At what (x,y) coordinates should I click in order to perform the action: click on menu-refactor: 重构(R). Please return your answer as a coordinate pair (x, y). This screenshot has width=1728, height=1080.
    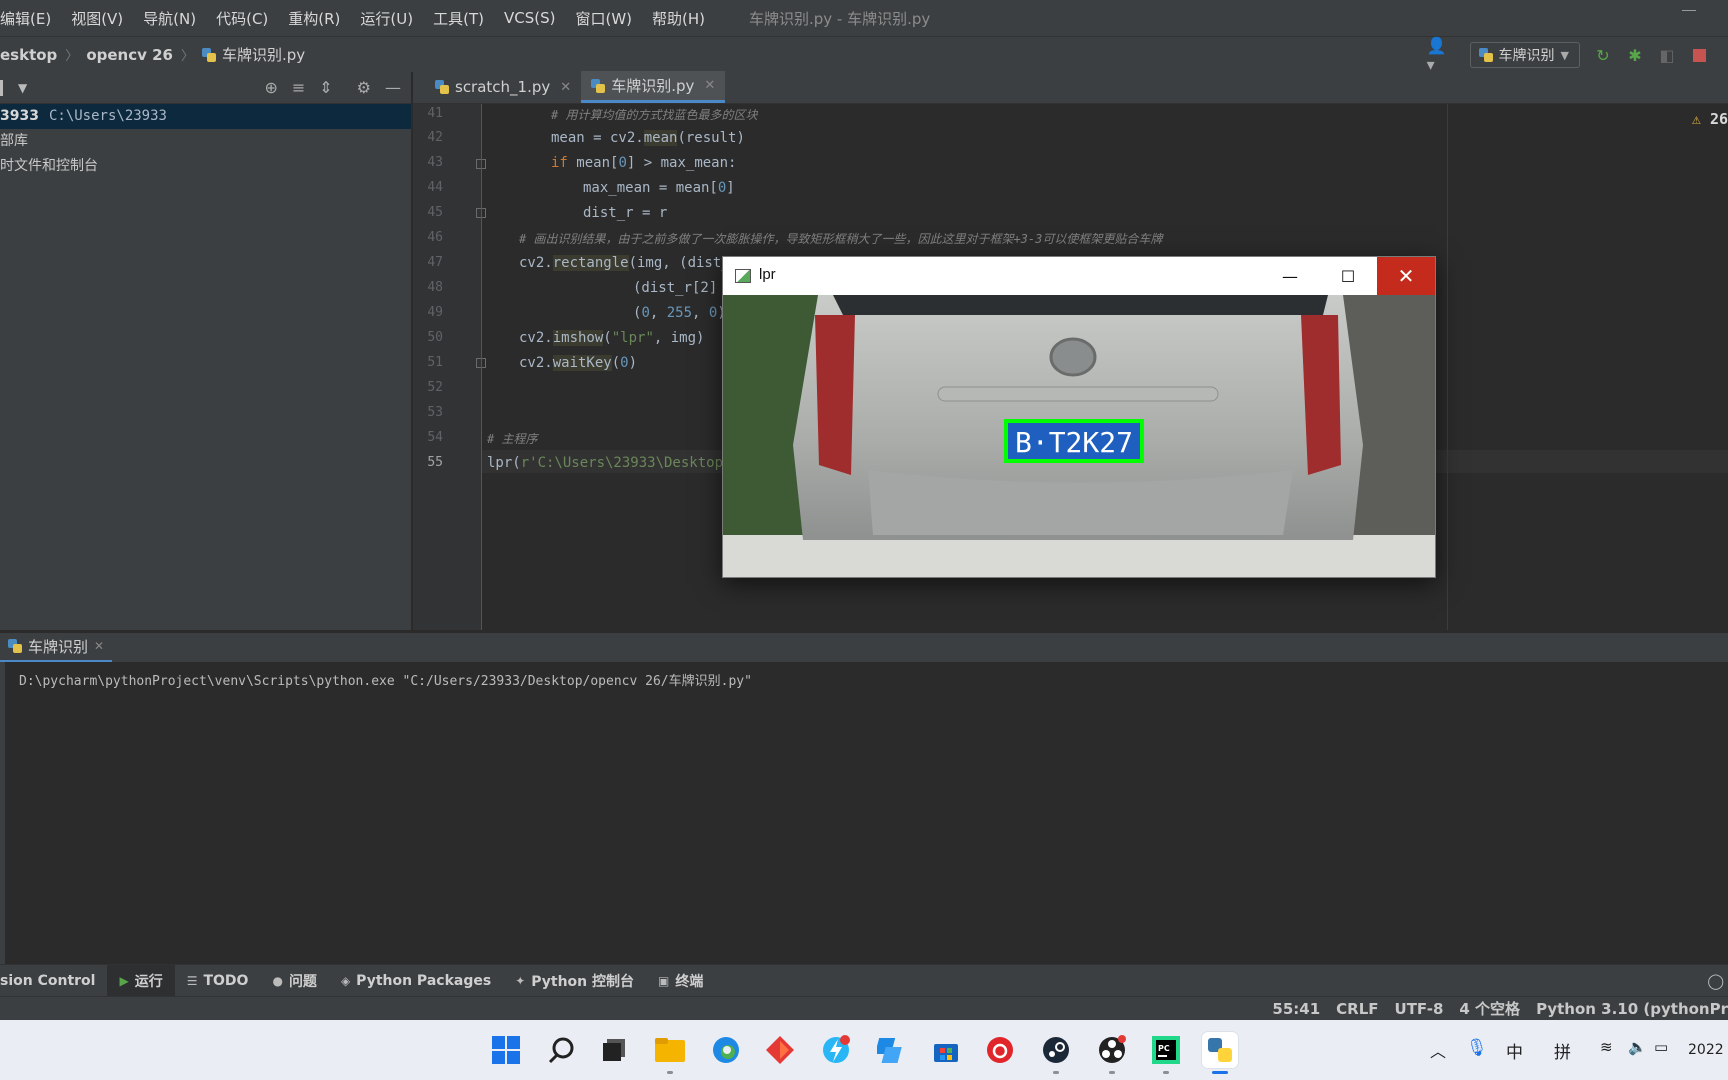
    Looking at the image, I should click on (314, 18).